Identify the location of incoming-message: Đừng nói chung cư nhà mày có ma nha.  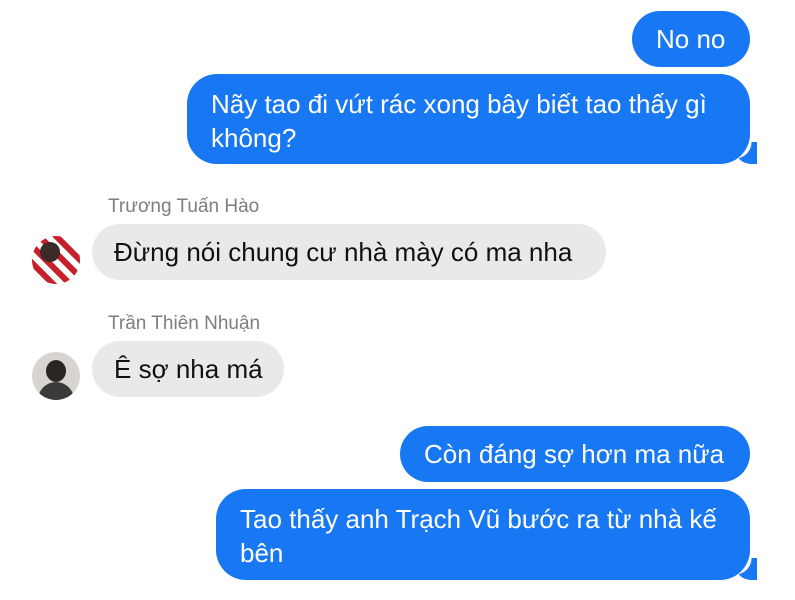
(349, 252).